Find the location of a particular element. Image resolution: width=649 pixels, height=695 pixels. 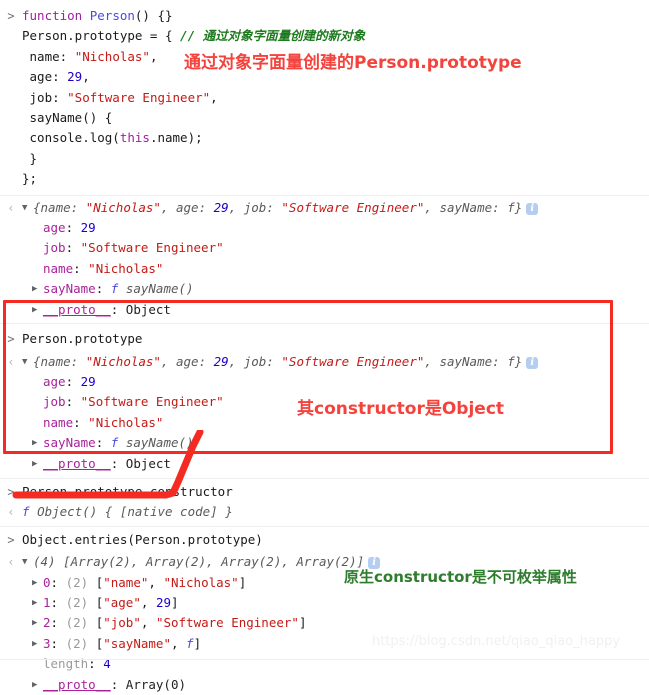

console-input-row: > function Person() {} is located at coordinates (324, 16).